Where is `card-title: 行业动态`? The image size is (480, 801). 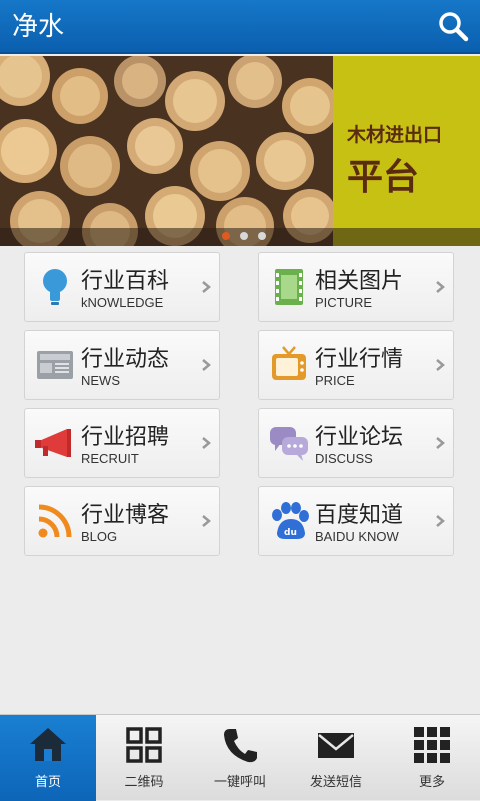
card-title: 行业动态 is located at coordinates (125, 359).